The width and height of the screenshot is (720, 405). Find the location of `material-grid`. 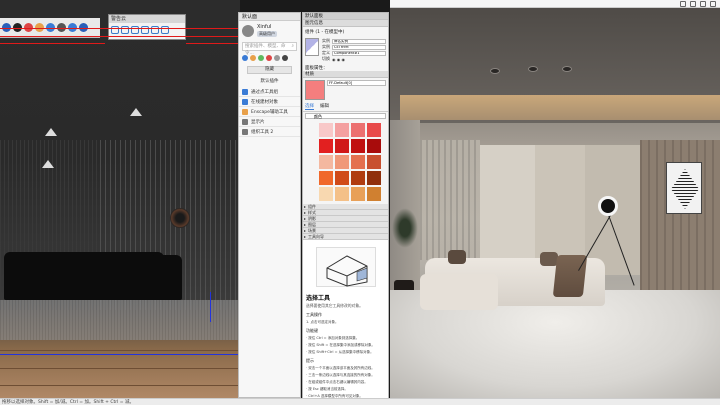

material-grid is located at coordinates (345, 162).